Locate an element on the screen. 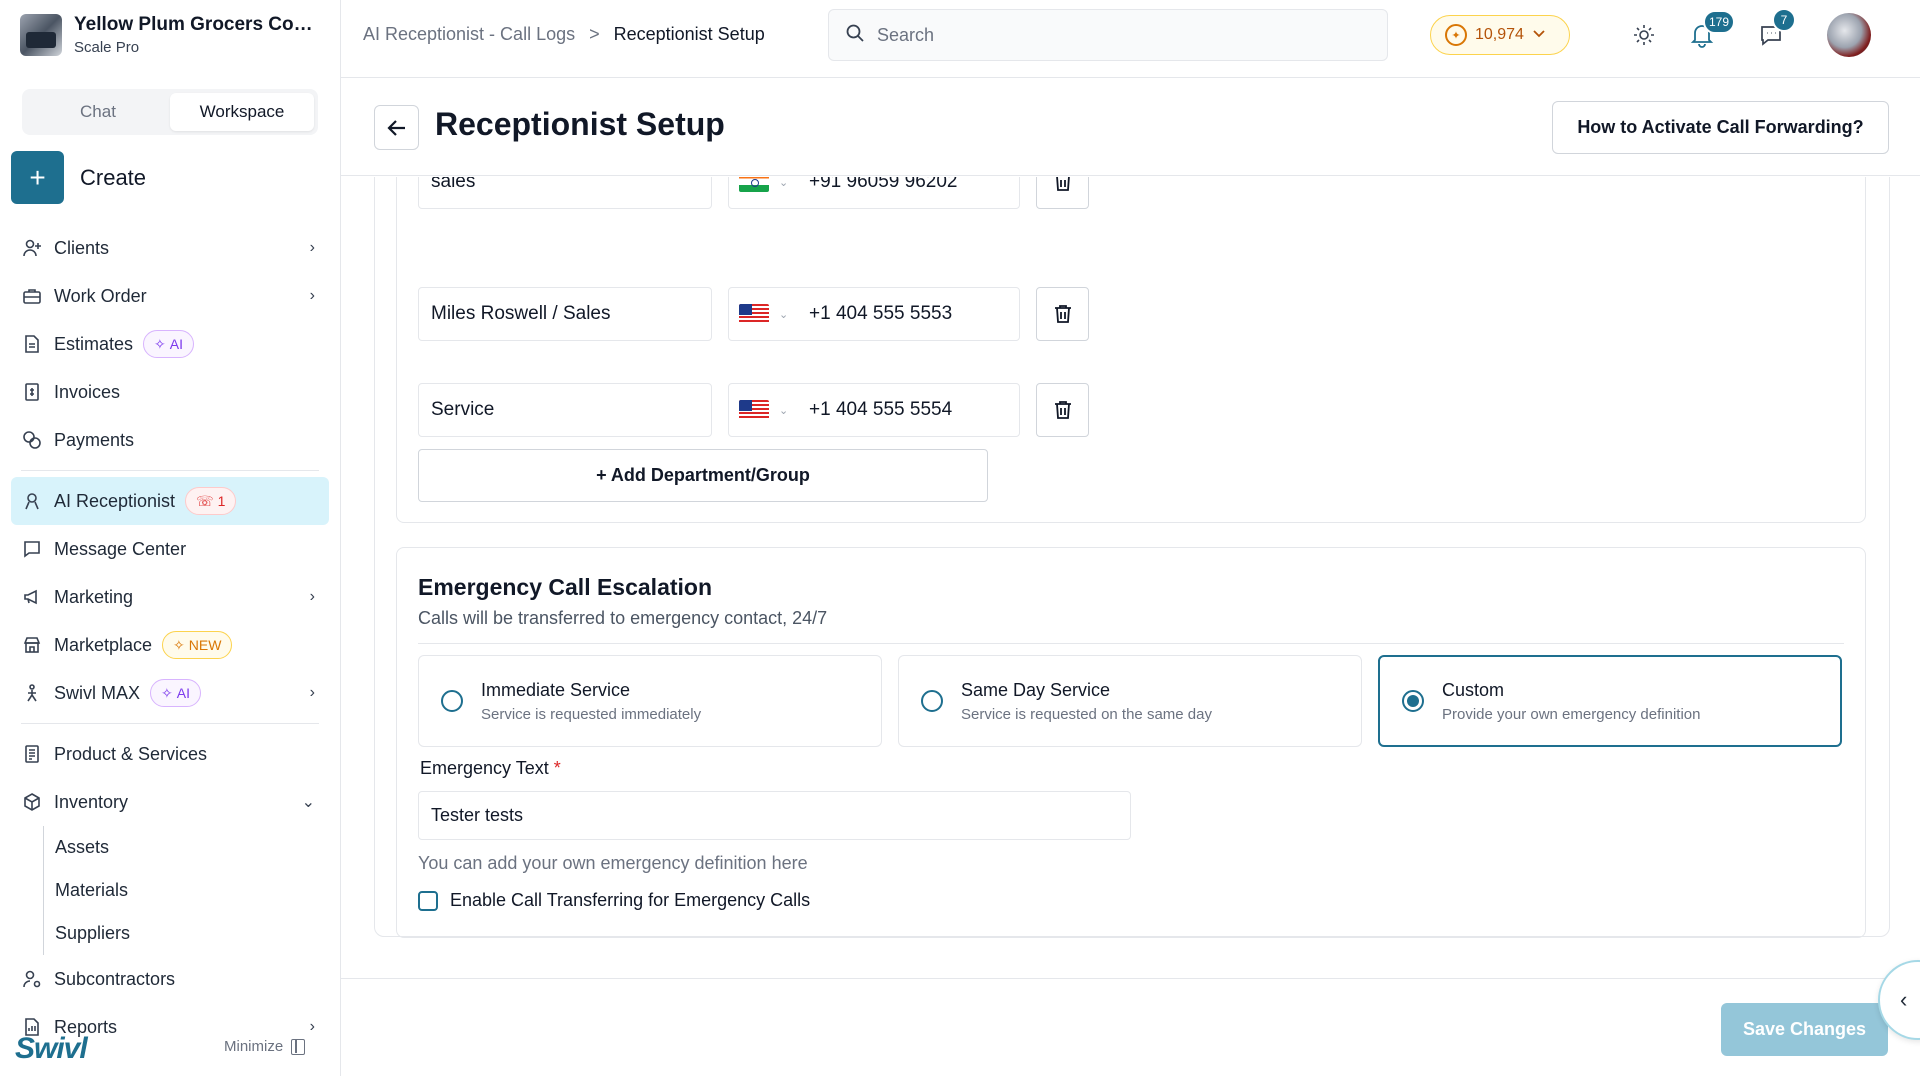 The height and width of the screenshot is (1076, 1920). sidebar-item-marketing: Marketing › is located at coordinates (170, 597).